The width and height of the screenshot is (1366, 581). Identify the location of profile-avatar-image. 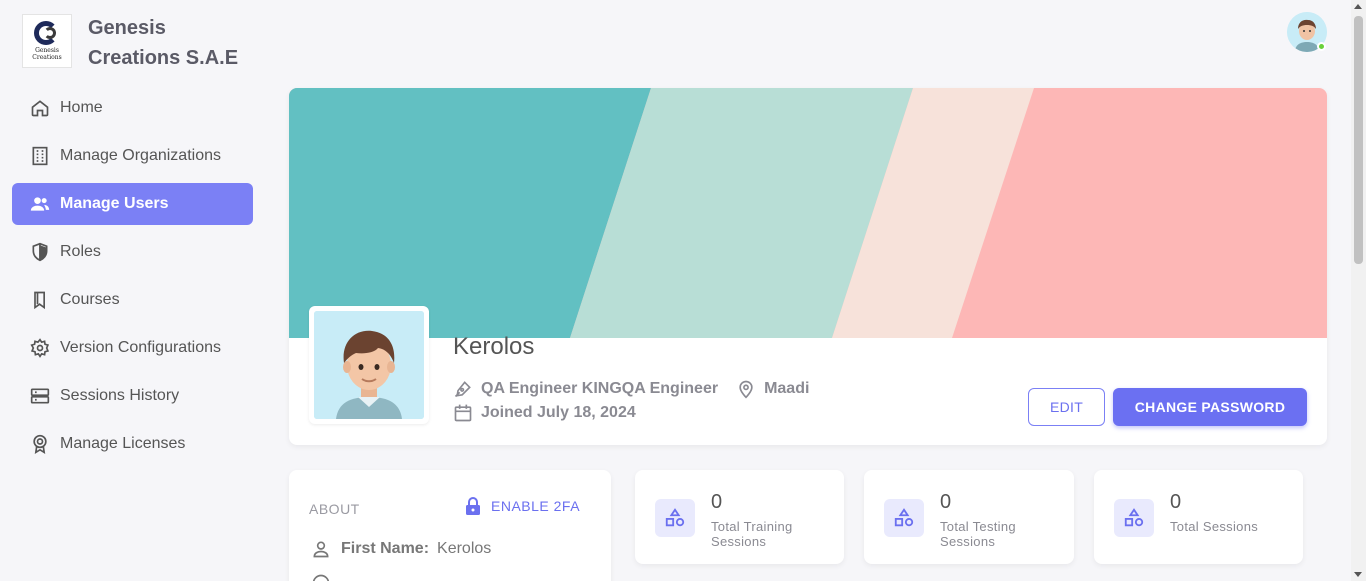
(369, 365).